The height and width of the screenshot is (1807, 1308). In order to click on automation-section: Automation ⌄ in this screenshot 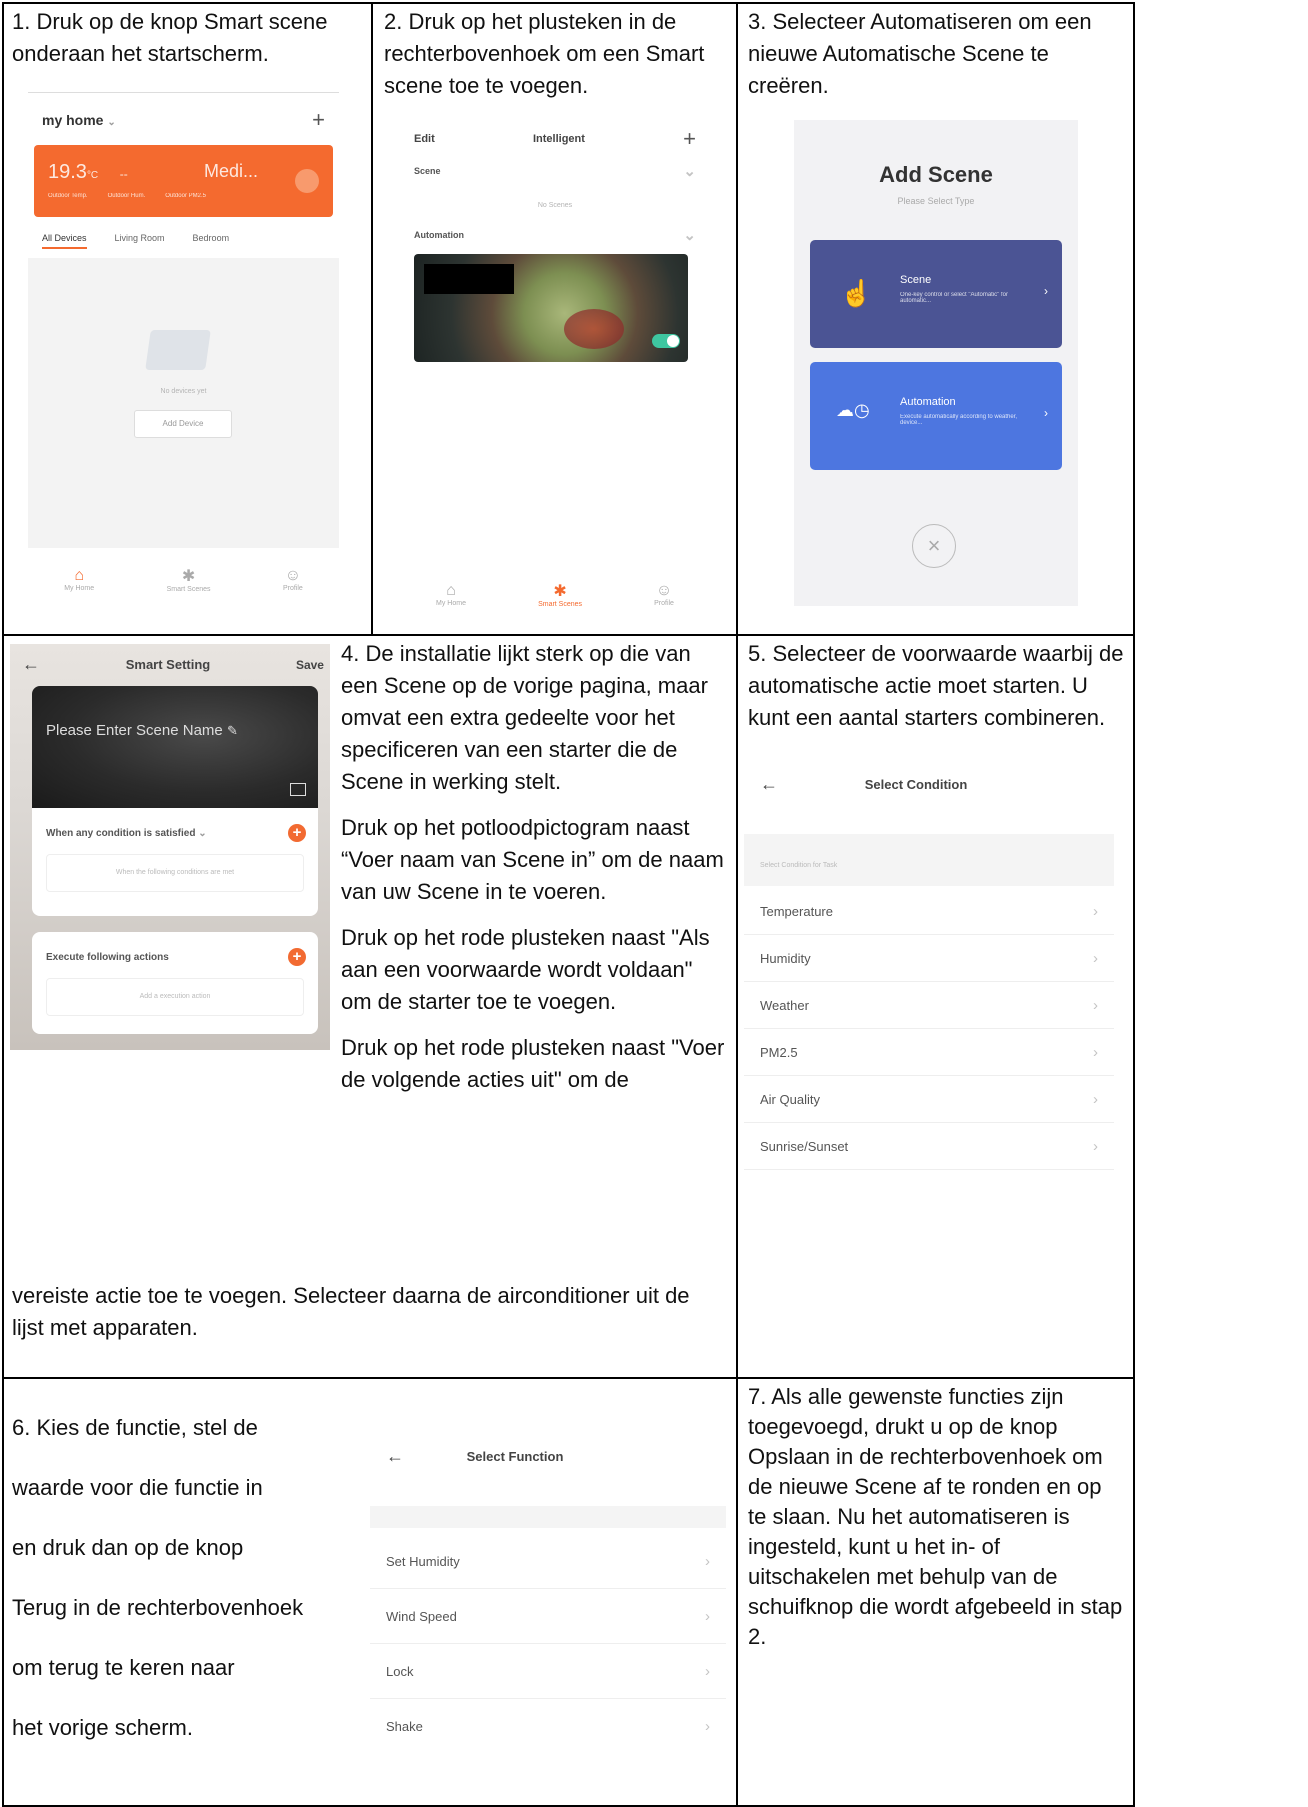, I will do `click(555, 235)`.